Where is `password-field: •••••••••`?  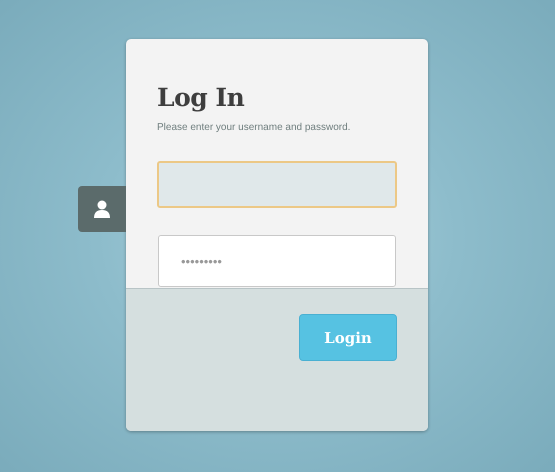 password-field: ••••••••• is located at coordinates (277, 261).